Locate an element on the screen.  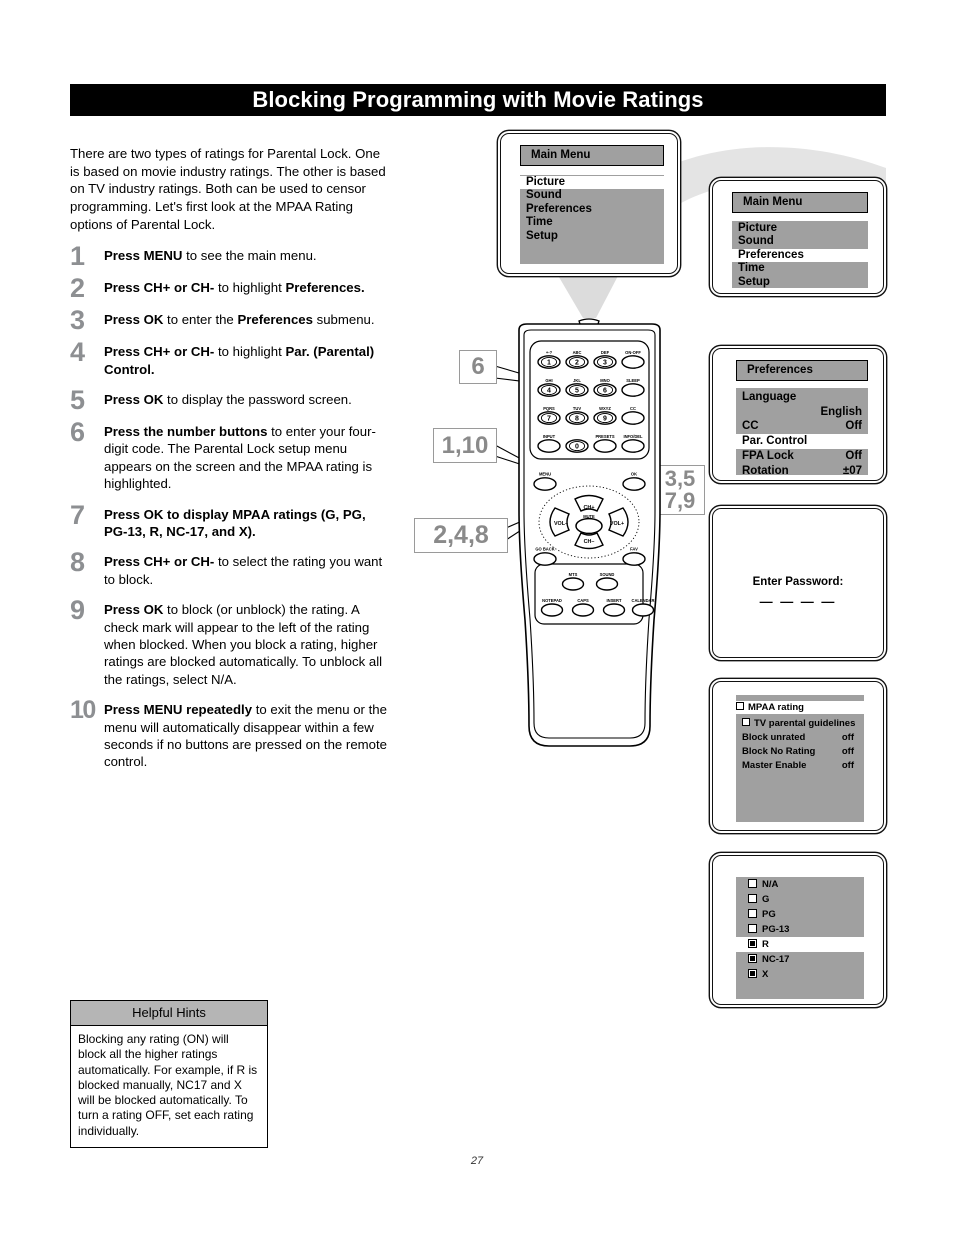
osd-title-main-menu-1: Main Menu is located at coordinates (592, 155).